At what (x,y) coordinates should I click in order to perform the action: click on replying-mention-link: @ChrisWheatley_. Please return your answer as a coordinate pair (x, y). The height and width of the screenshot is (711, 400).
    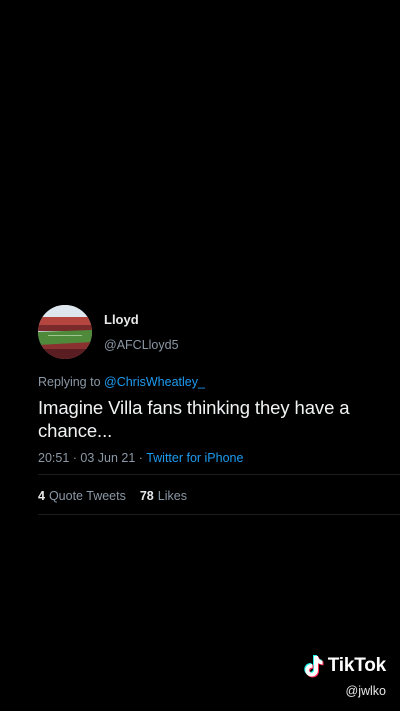
    Looking at the image, I should click on (154, 382).